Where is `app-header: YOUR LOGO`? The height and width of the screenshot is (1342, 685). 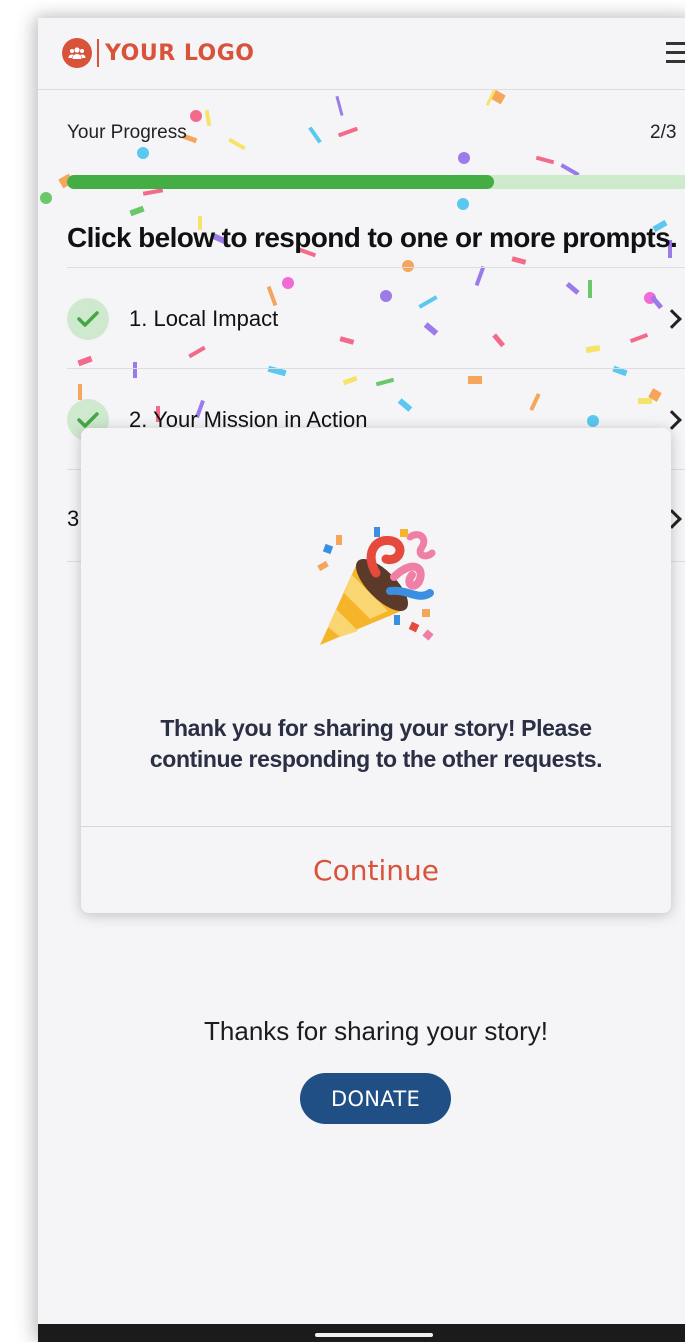 app-header: YOUR LOGO is located at coordinates (361, 54).